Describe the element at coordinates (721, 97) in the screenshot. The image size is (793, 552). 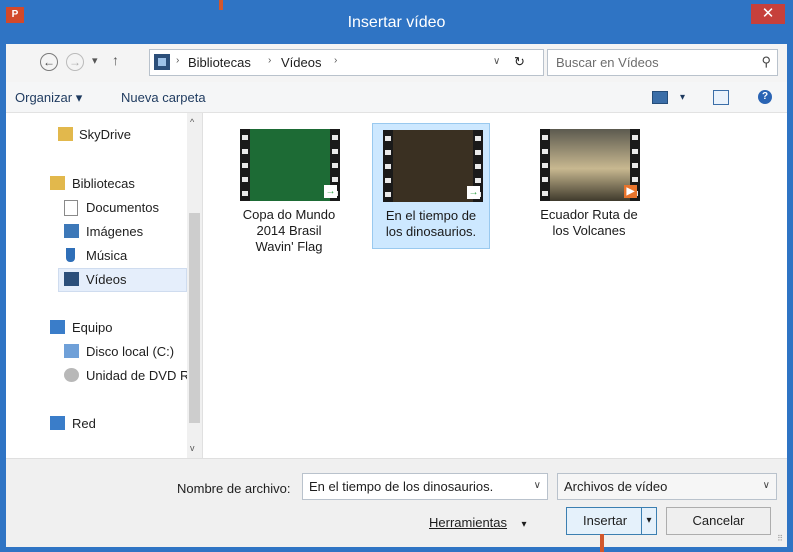
I see `preview-pane-icon` at that location.